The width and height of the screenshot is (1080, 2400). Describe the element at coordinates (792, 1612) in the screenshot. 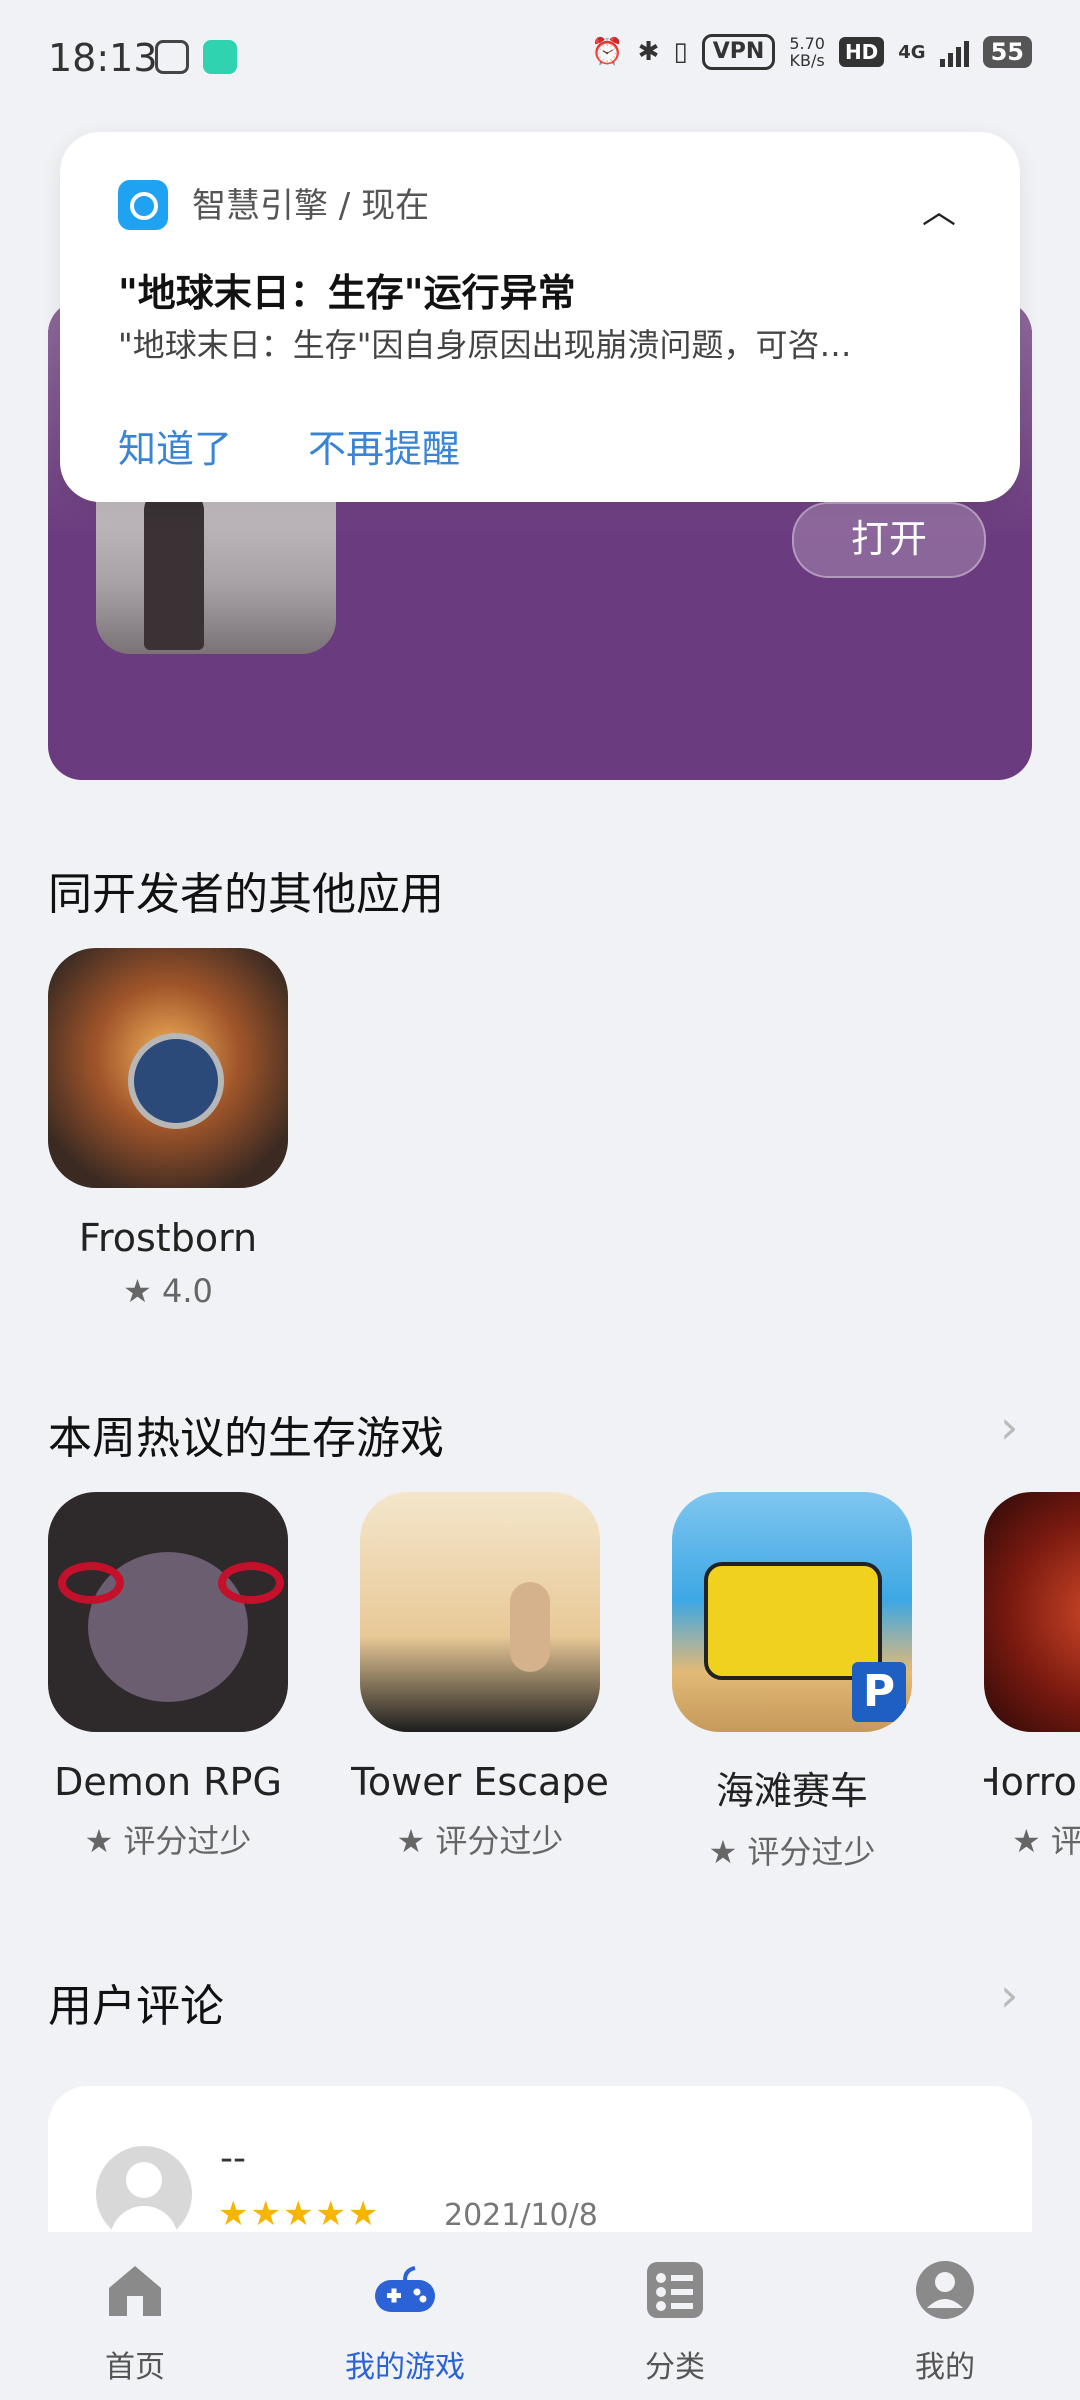

I see `beach-racing-app-icon: P` at that location.